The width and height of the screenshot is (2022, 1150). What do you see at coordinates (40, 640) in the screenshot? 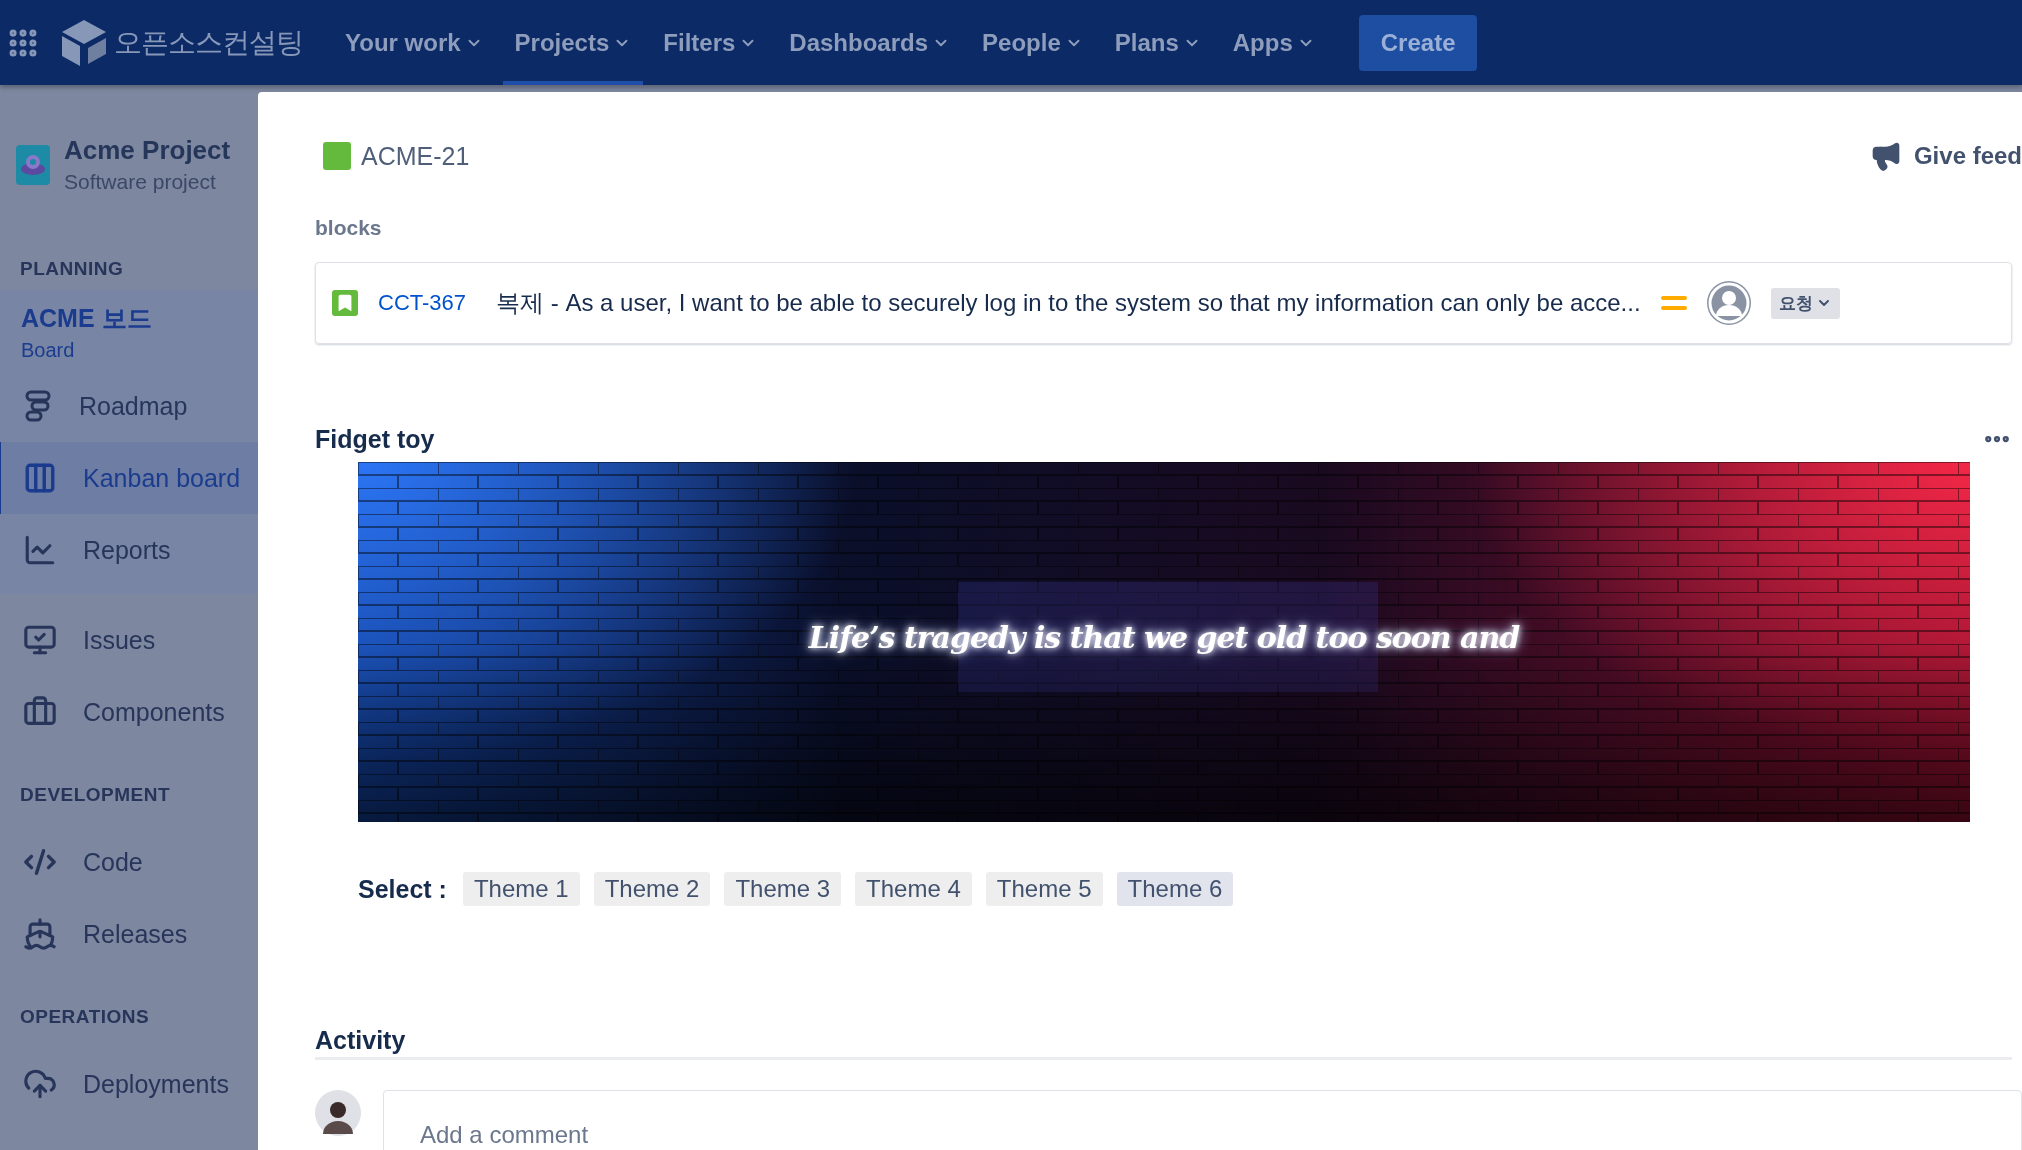
I see `monitor-check-icon` at bounding box center [40, 640].